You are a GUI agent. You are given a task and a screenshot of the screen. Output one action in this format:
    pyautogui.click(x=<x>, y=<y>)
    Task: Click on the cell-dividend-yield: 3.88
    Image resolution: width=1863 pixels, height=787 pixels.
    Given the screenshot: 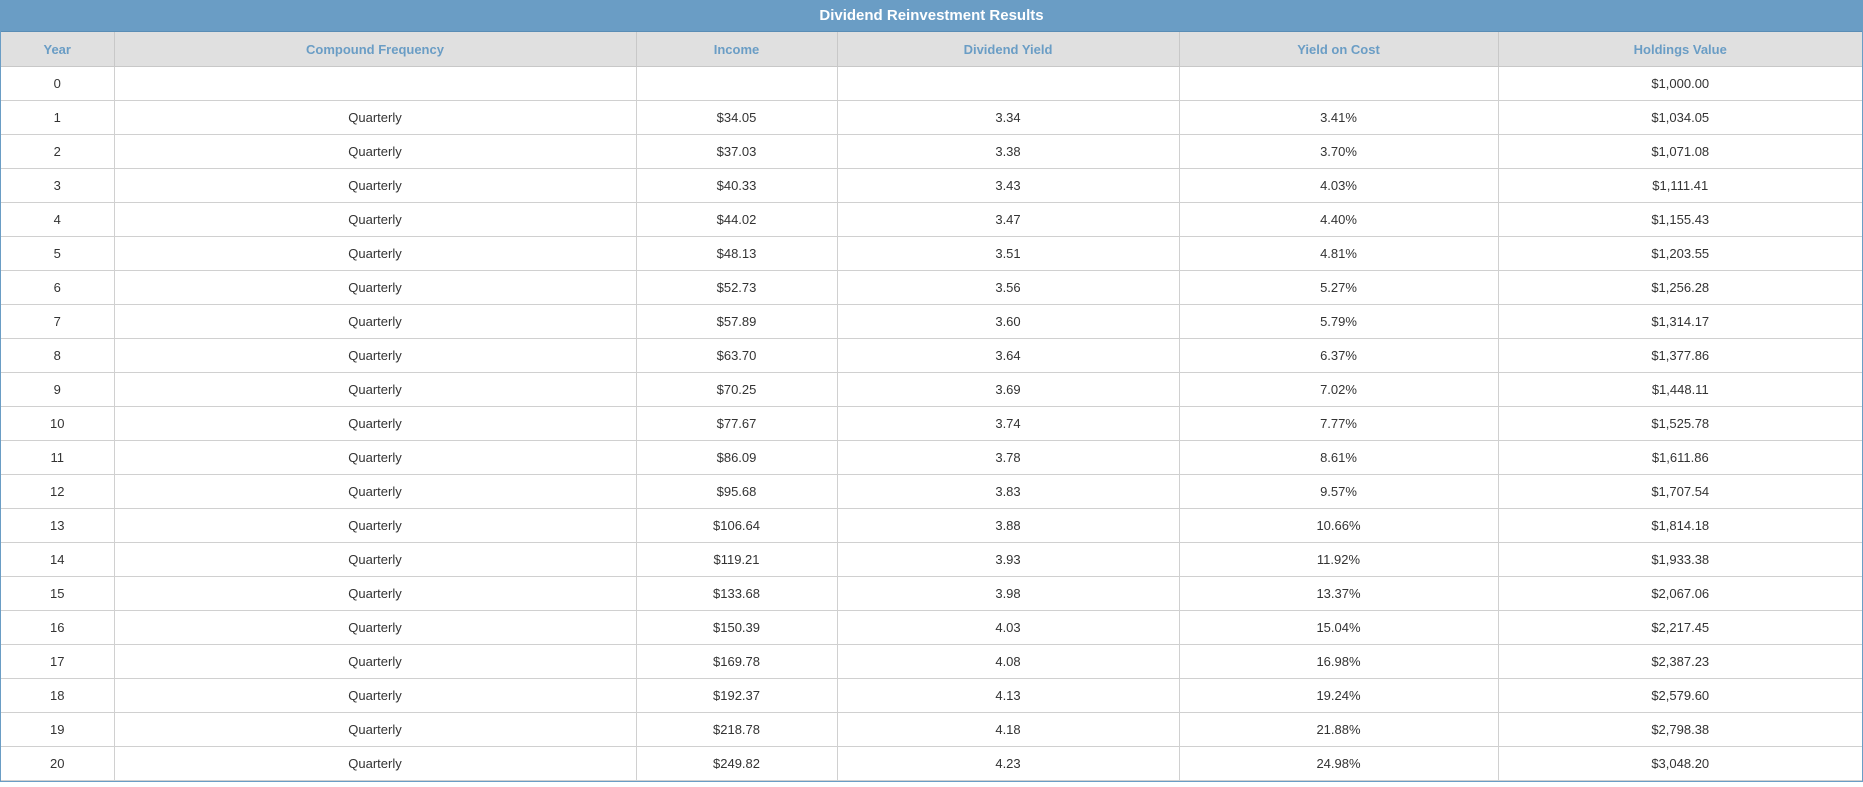 What is the action you would take?
    pyautogui.click(x=1008, y=525)
    